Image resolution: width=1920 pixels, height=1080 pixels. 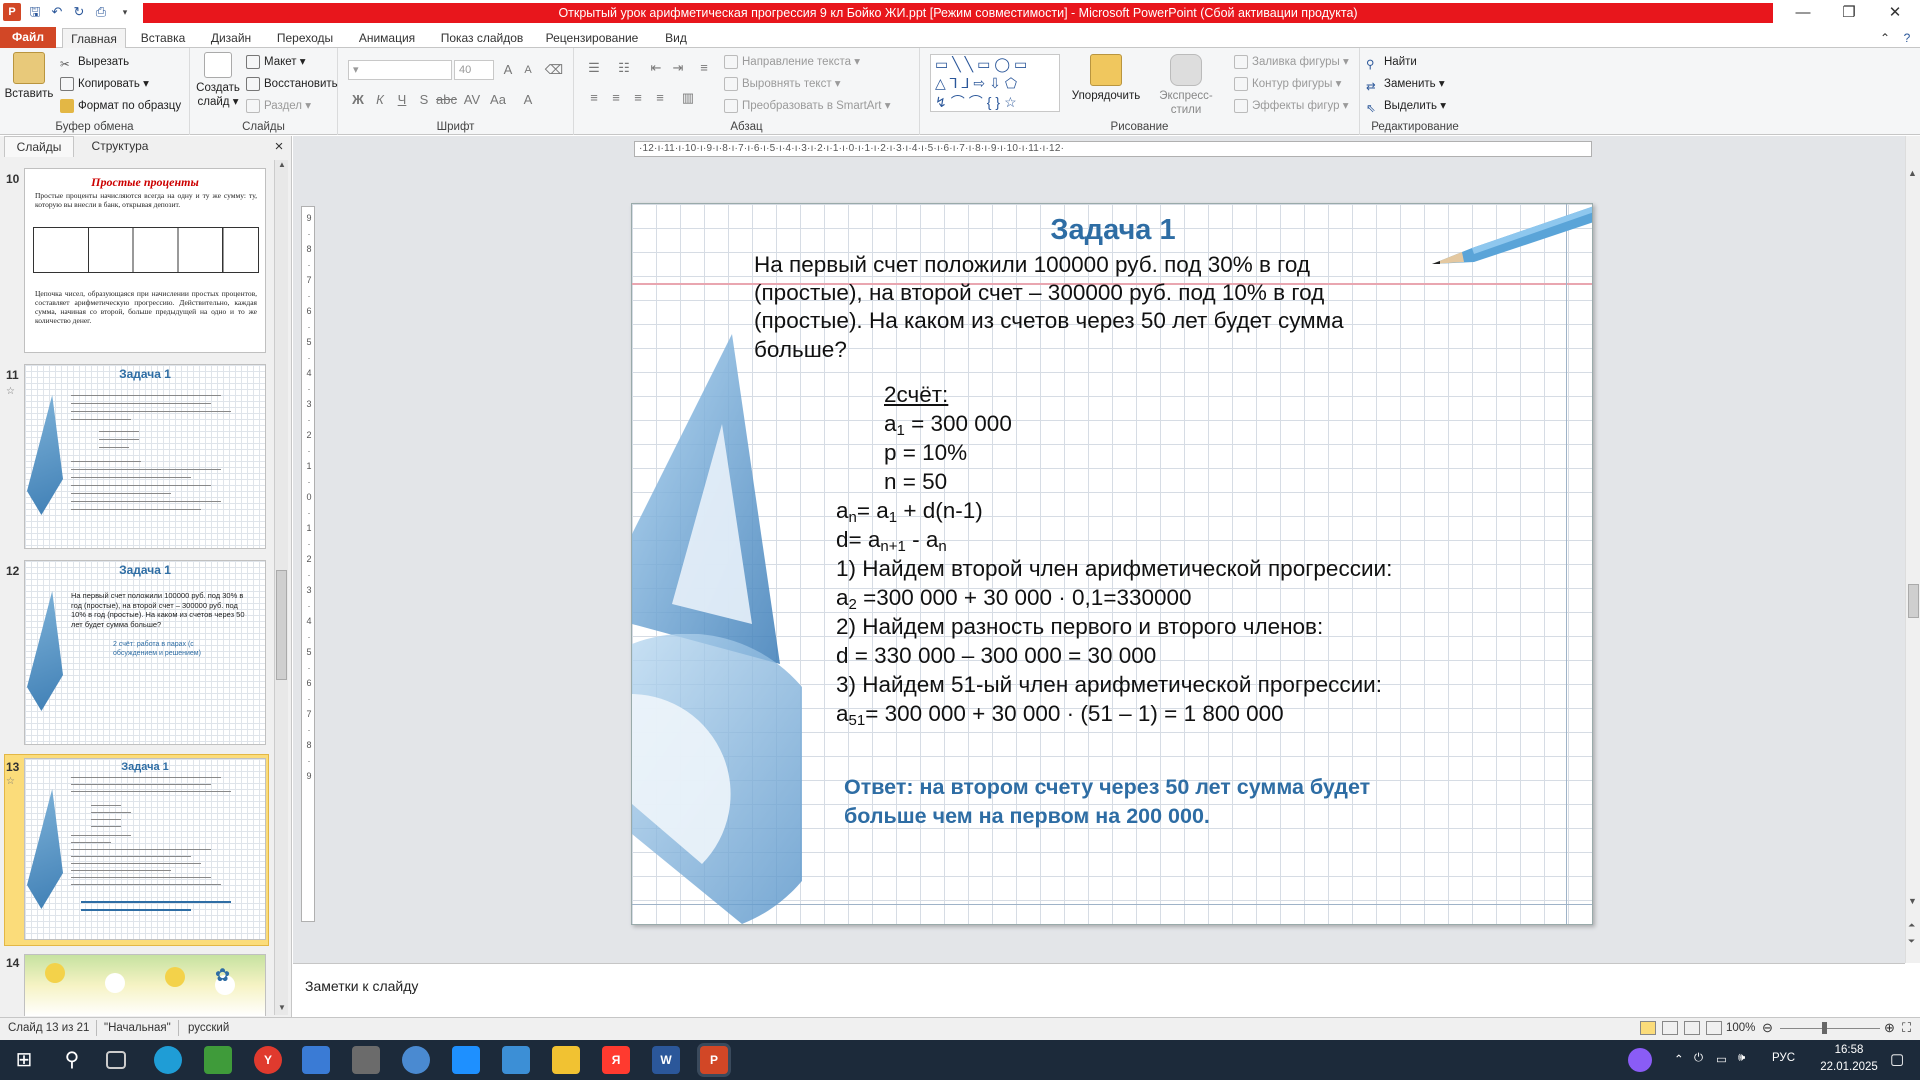 I want to click on close-panel-icon: ×, so click(x=279, y=146).